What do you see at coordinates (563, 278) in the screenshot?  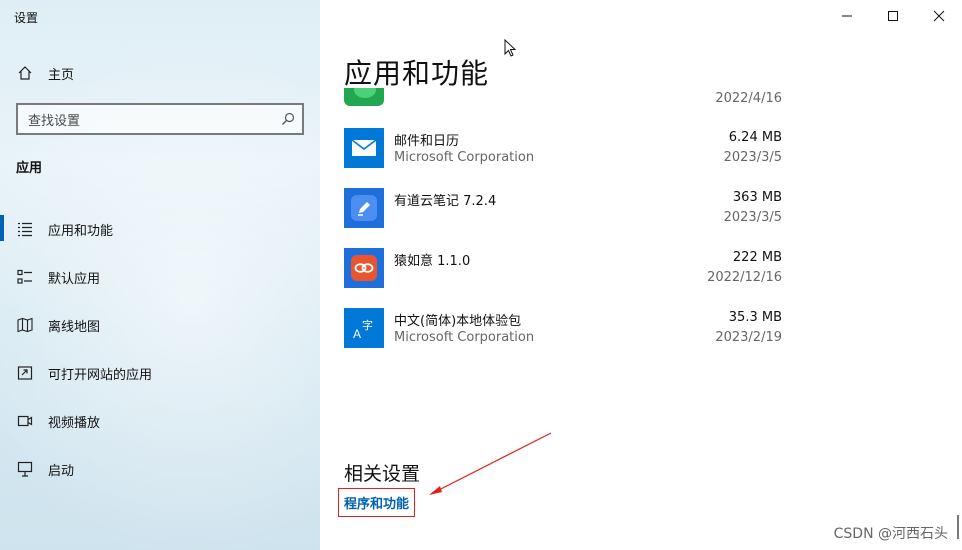 I see `app-list-item: 猿如意 1.1.0 222 MB 2022/12/16` at bounding box center [563, 278].